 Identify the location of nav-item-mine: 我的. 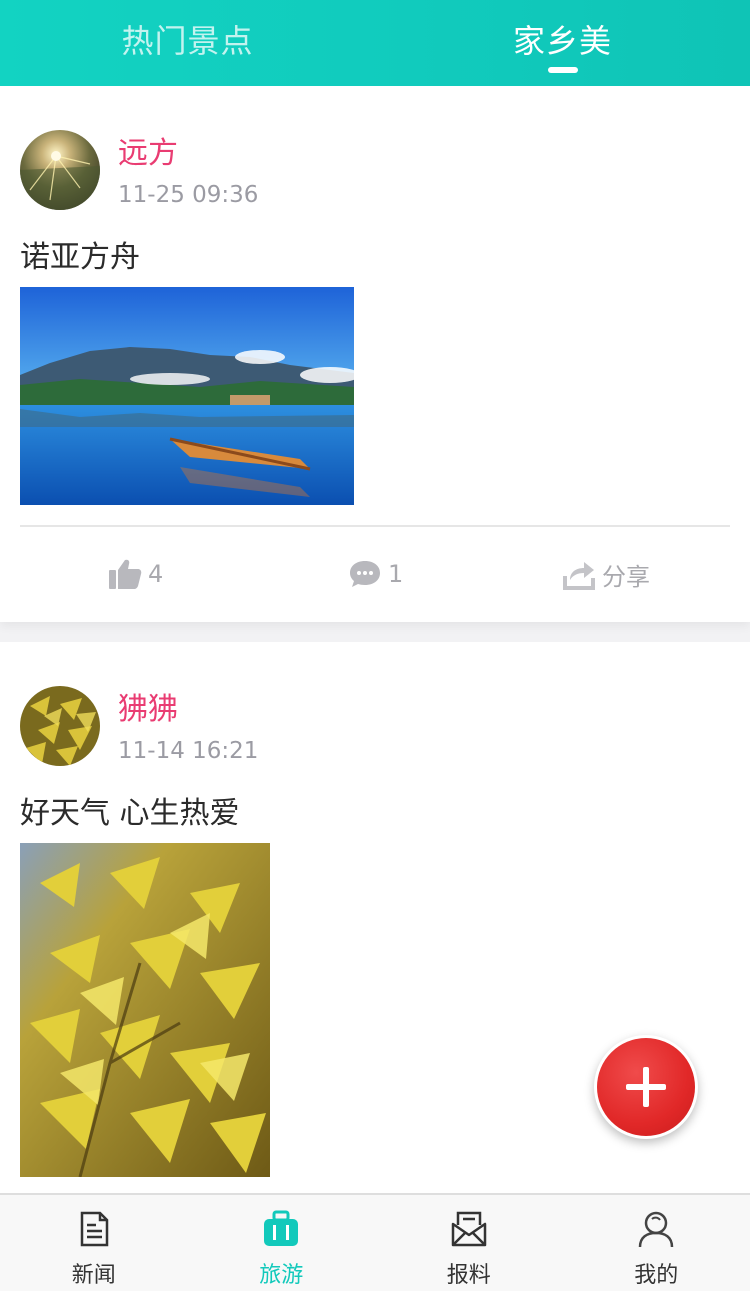
(656, 1243).